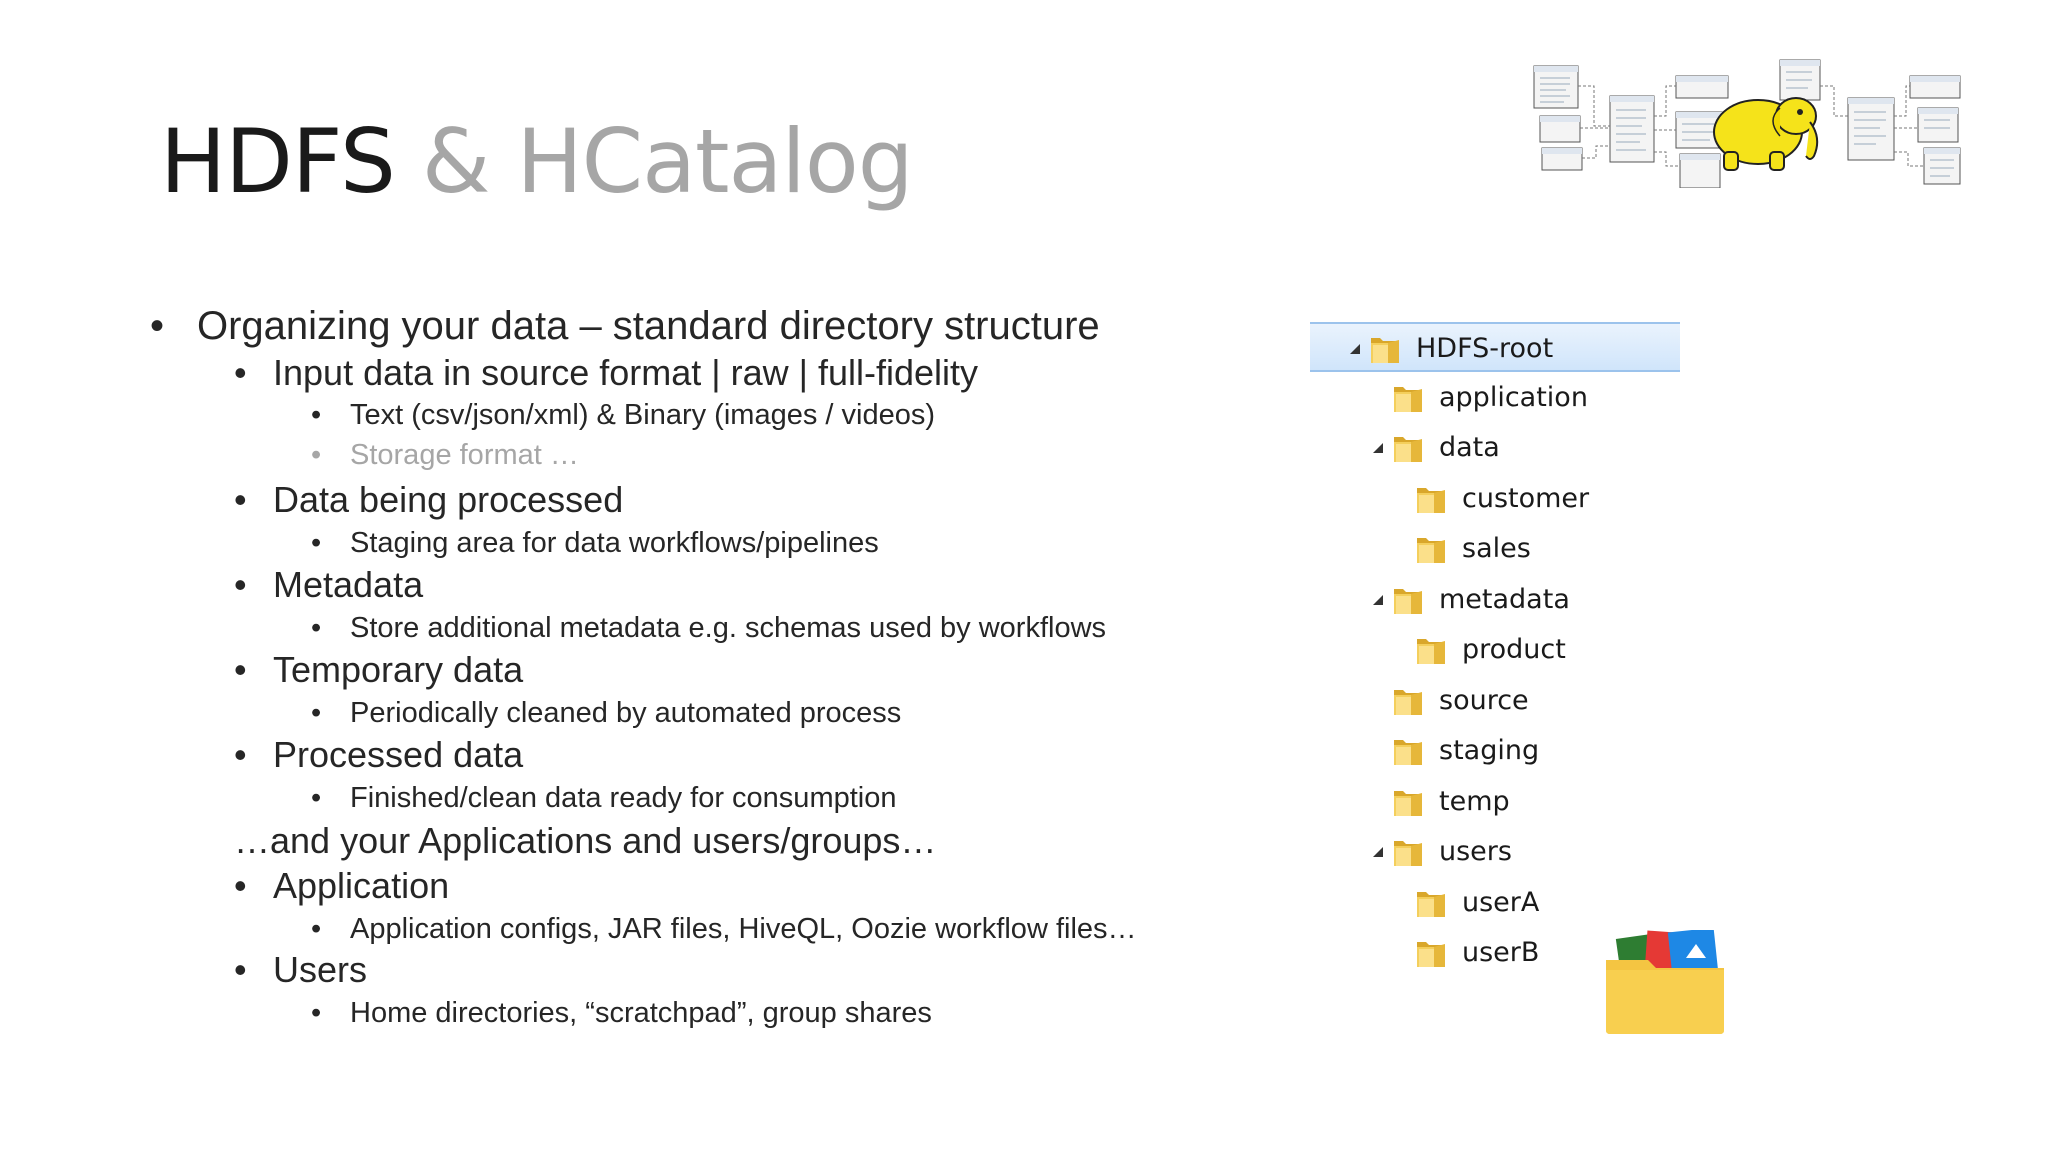 The height and width of the screenshot is (1152, 2048). I want to click on tree-item-hdfs-root: HDFS-root, so click(1495, 347).